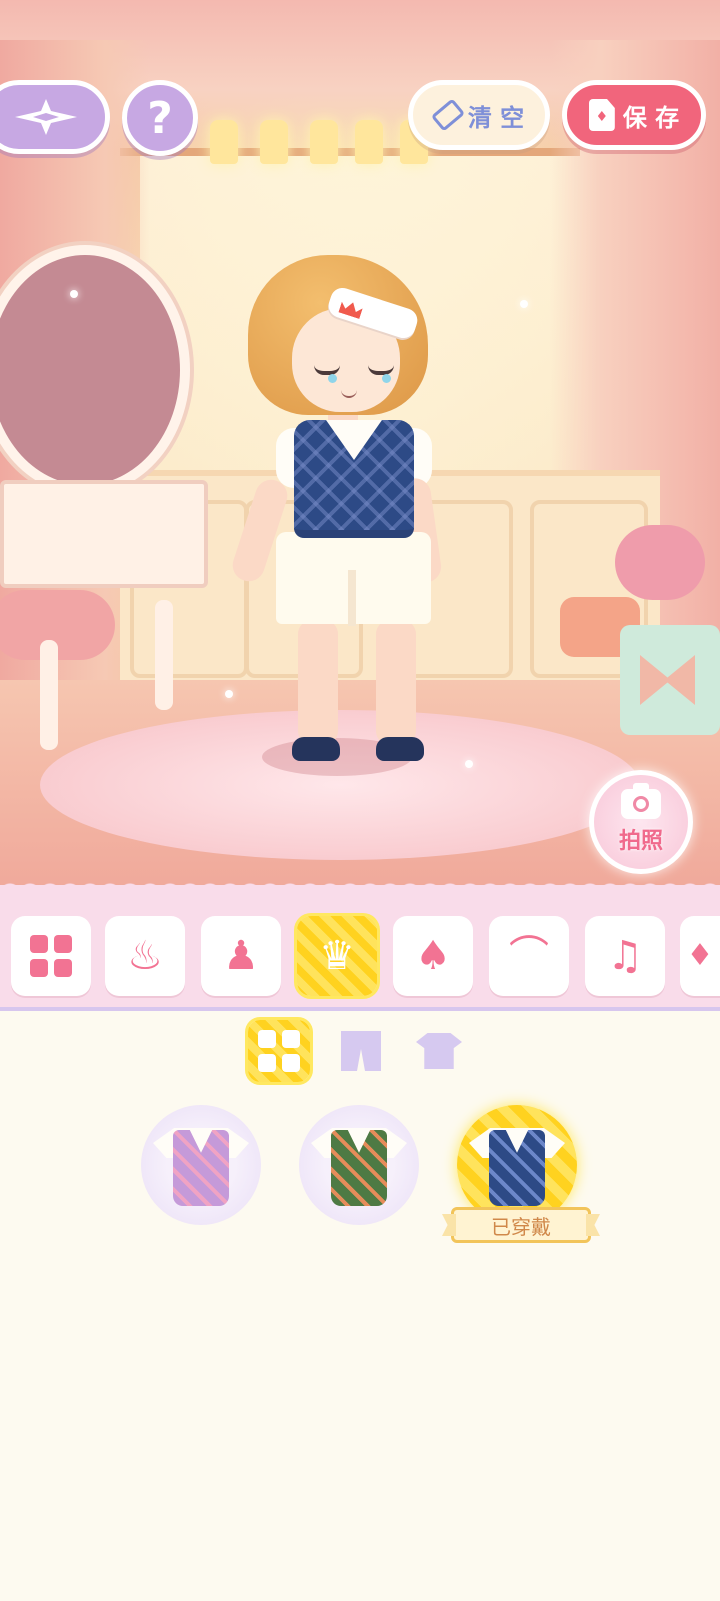 The image size is (720, 1601). I want to click on category-tab-head-accessory: ♟, so click(241, 956).